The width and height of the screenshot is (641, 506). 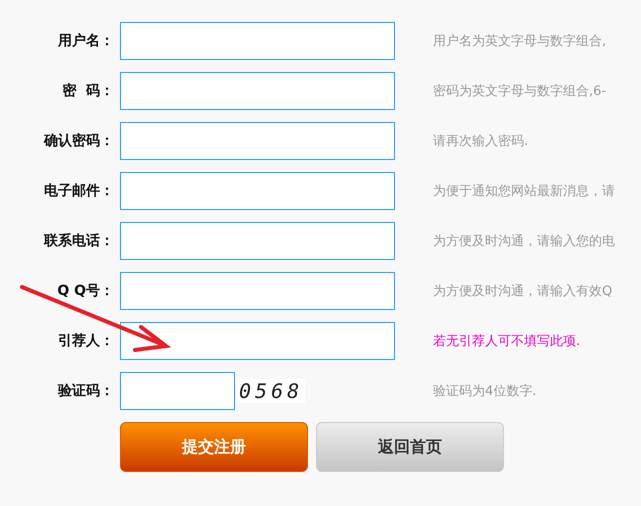 I want to click on hint-text: 请再次输入密码., so click(x=480, y=141).